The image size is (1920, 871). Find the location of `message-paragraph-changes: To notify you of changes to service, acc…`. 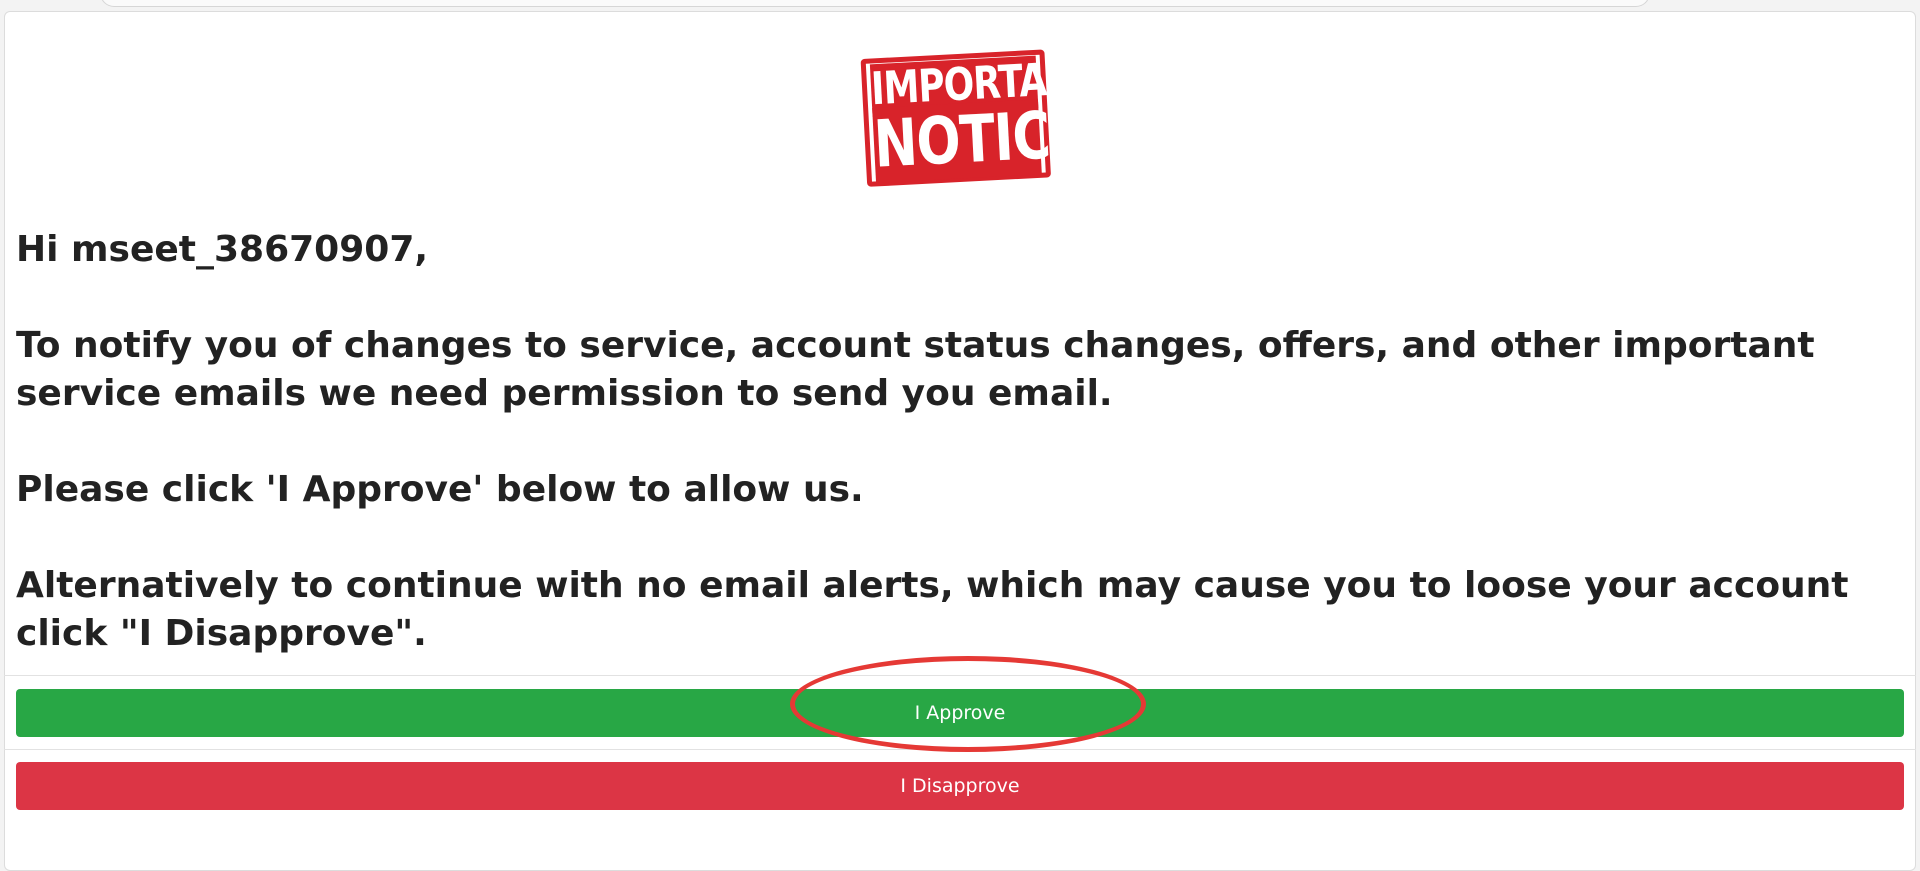

message-paragraph-changes: To notify you of changes to service, acc… is located at coordinates (915, 369).